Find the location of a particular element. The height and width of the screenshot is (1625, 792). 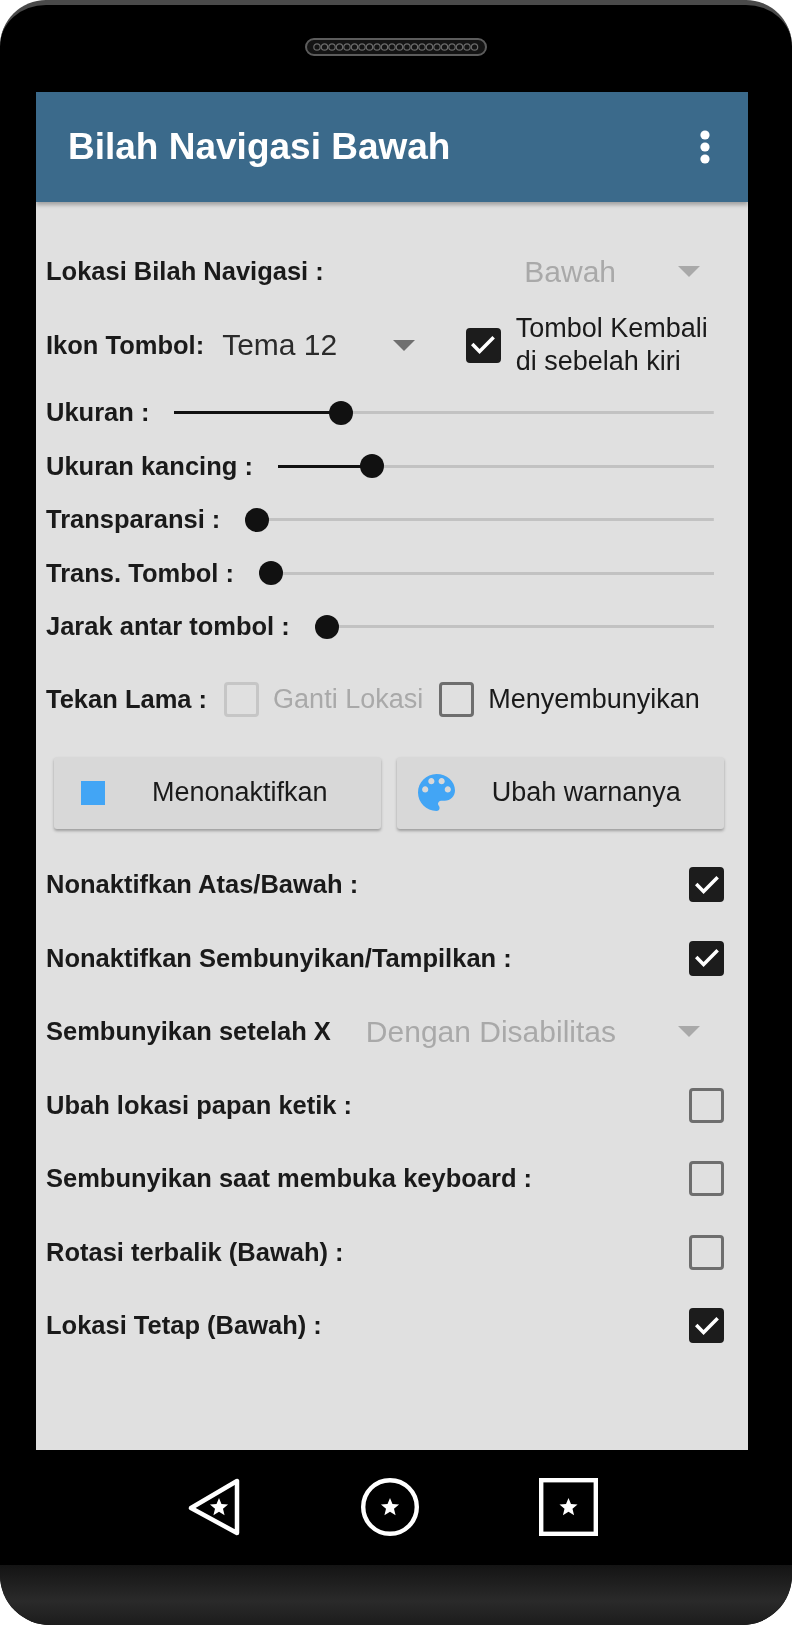

setting-label: Lokasi Tetap (Bawah) : is located at coordinates (184, 1326).